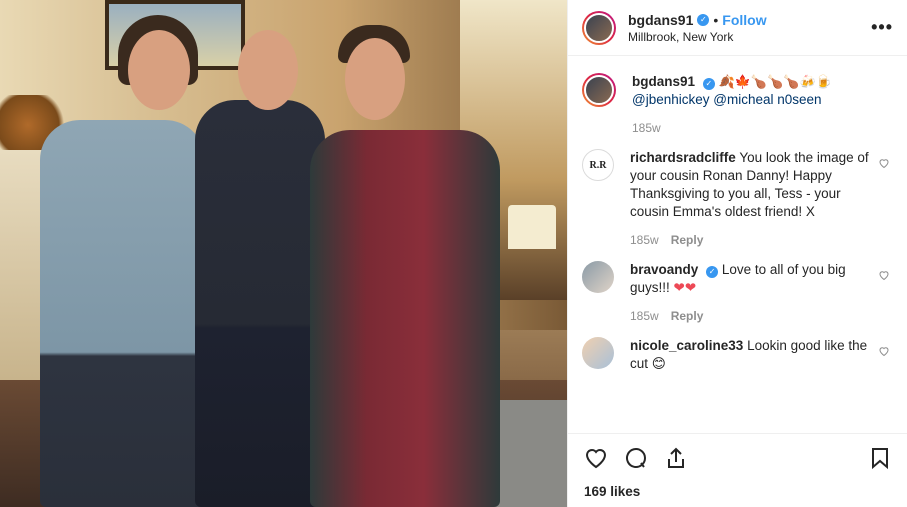 The height and width of the screenshot is (507, 907). I want to click on heart-icon, so click(596, 458).